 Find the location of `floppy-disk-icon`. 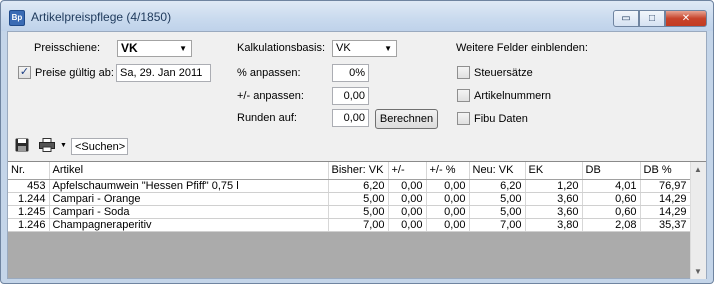

floppy-disk-icon is located at coordinates (22, 145).